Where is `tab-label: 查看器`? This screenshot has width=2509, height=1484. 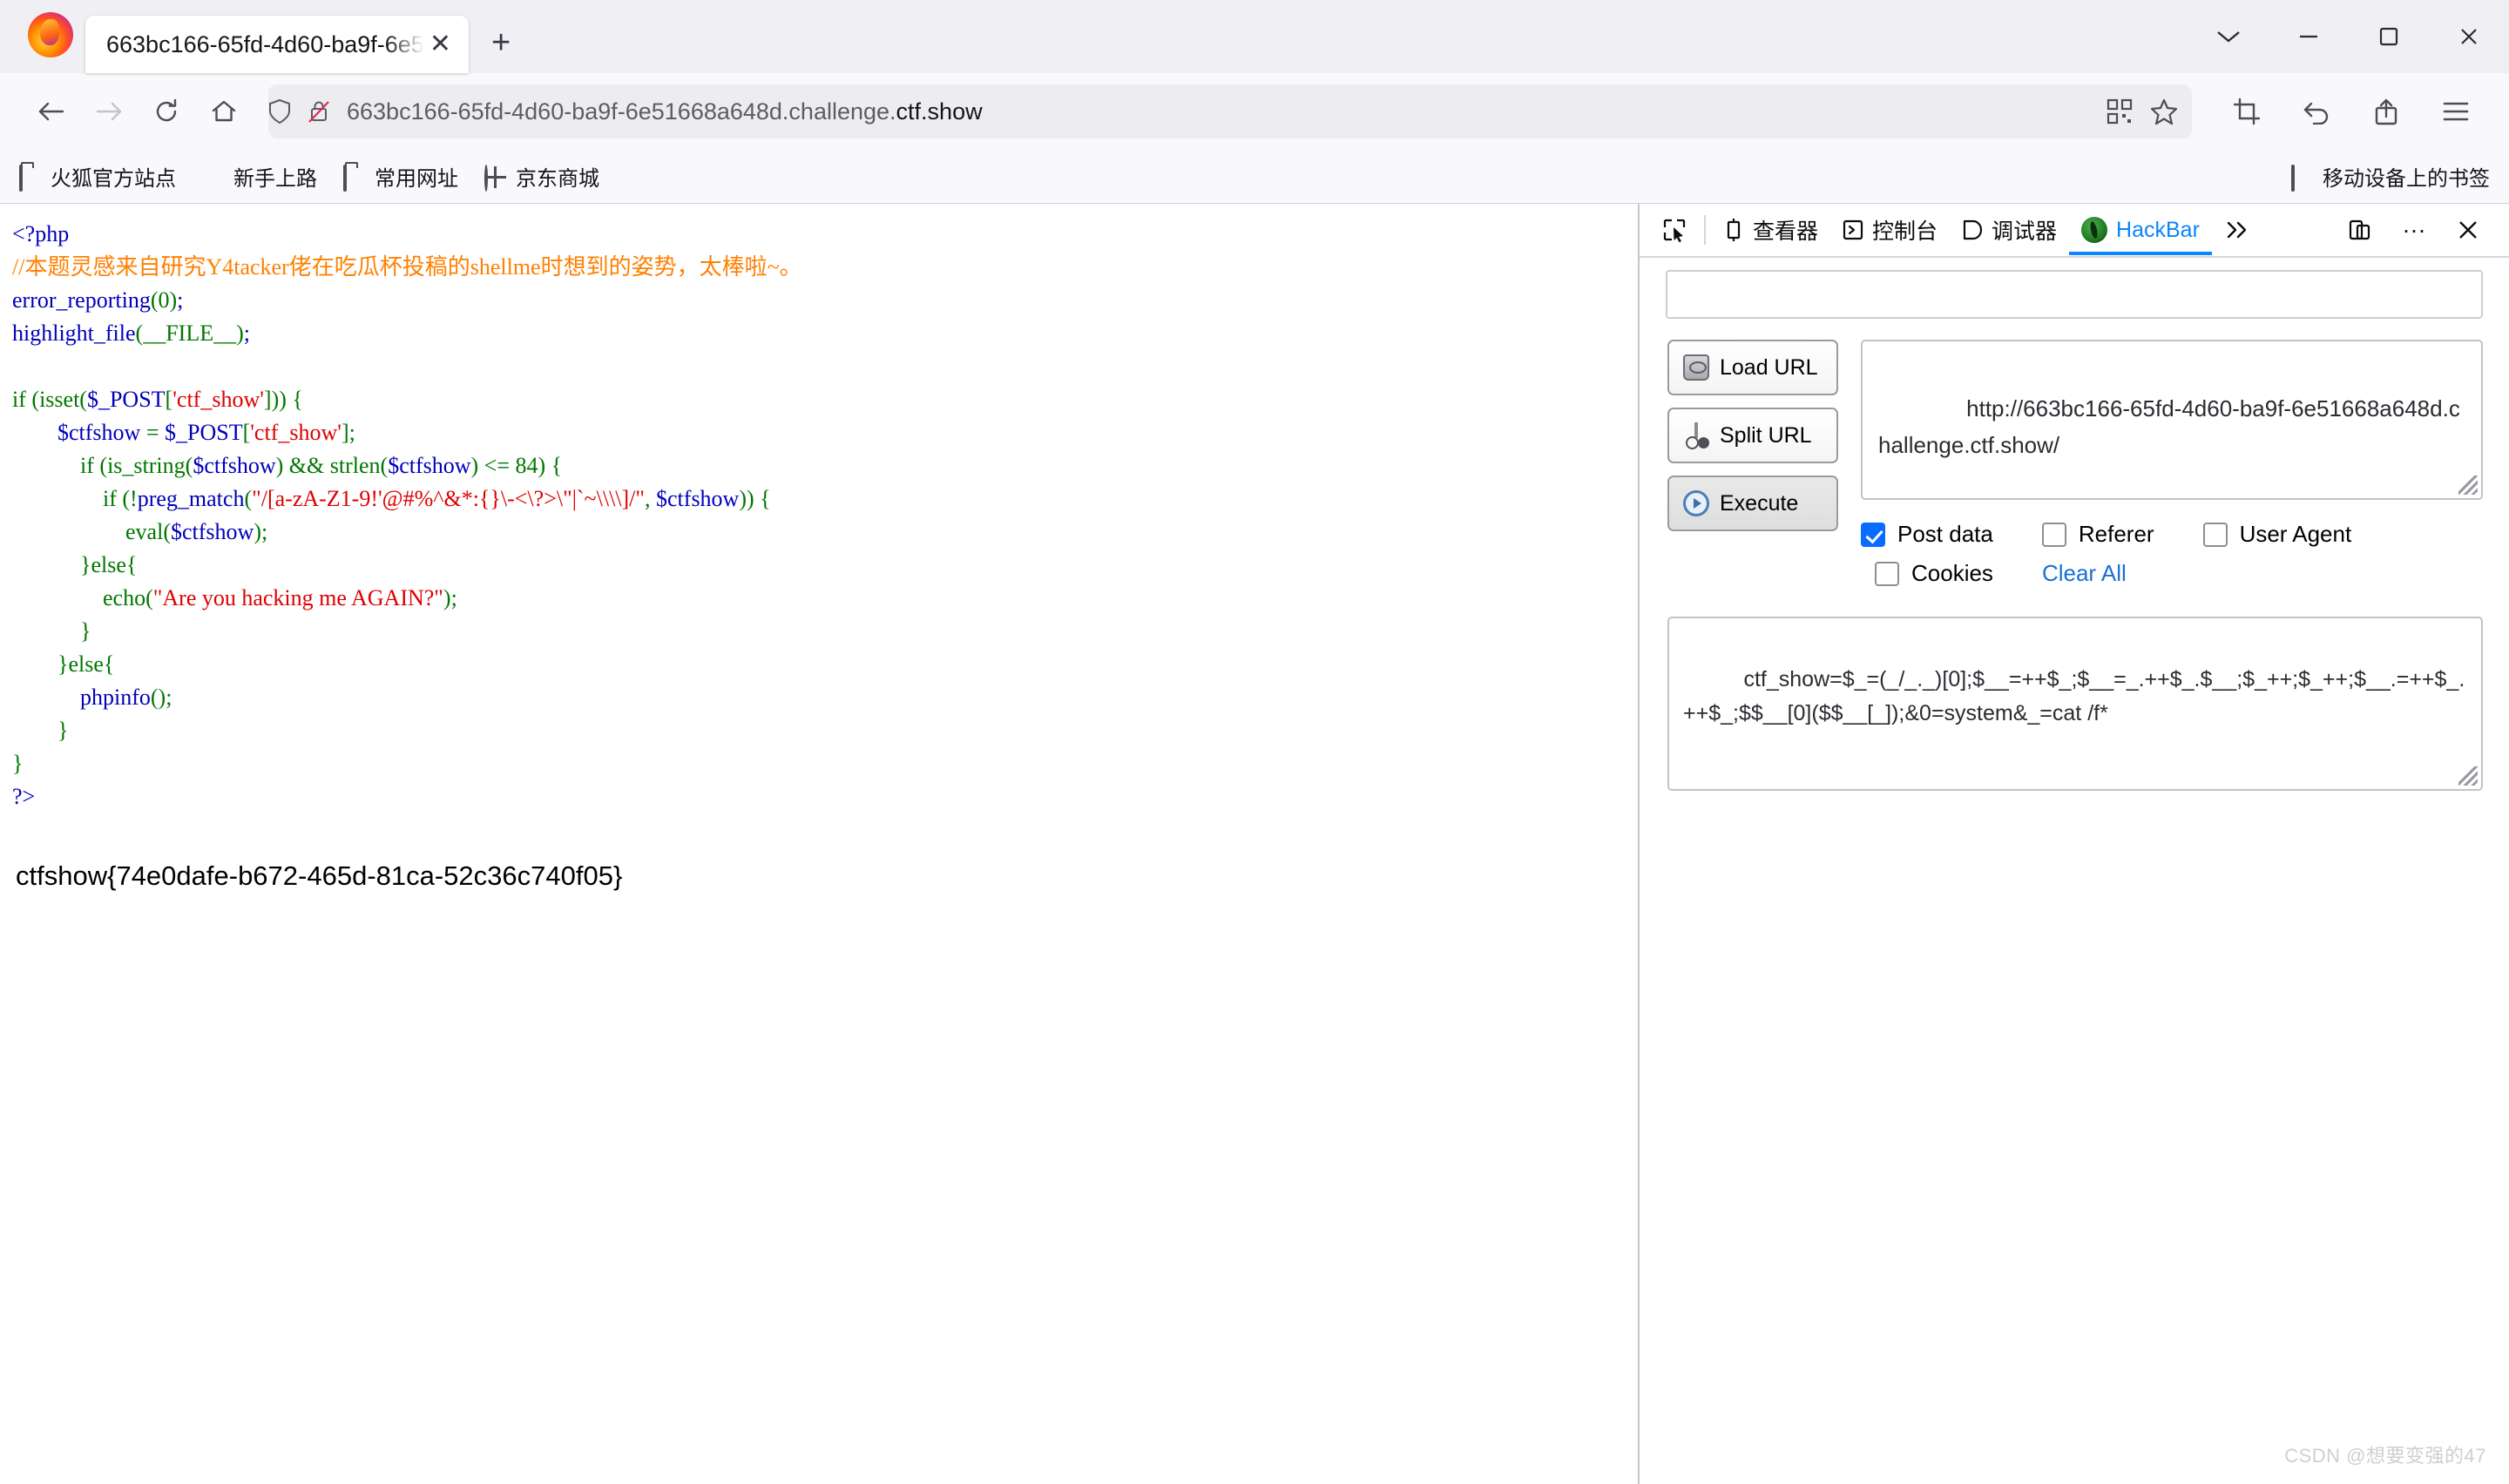
tab-label: 查看器 is located at coordinates (1786, 232).